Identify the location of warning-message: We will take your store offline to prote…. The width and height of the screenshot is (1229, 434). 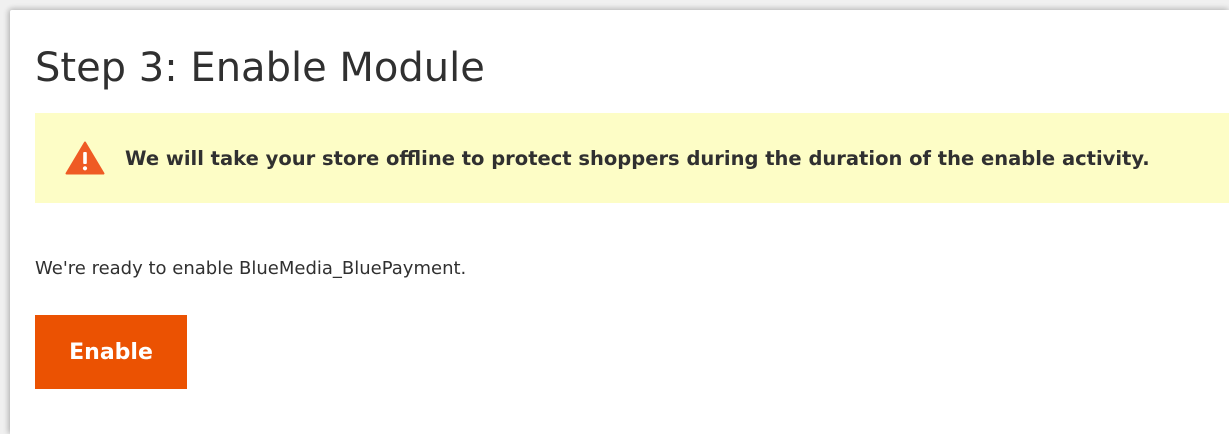
(637, 158).